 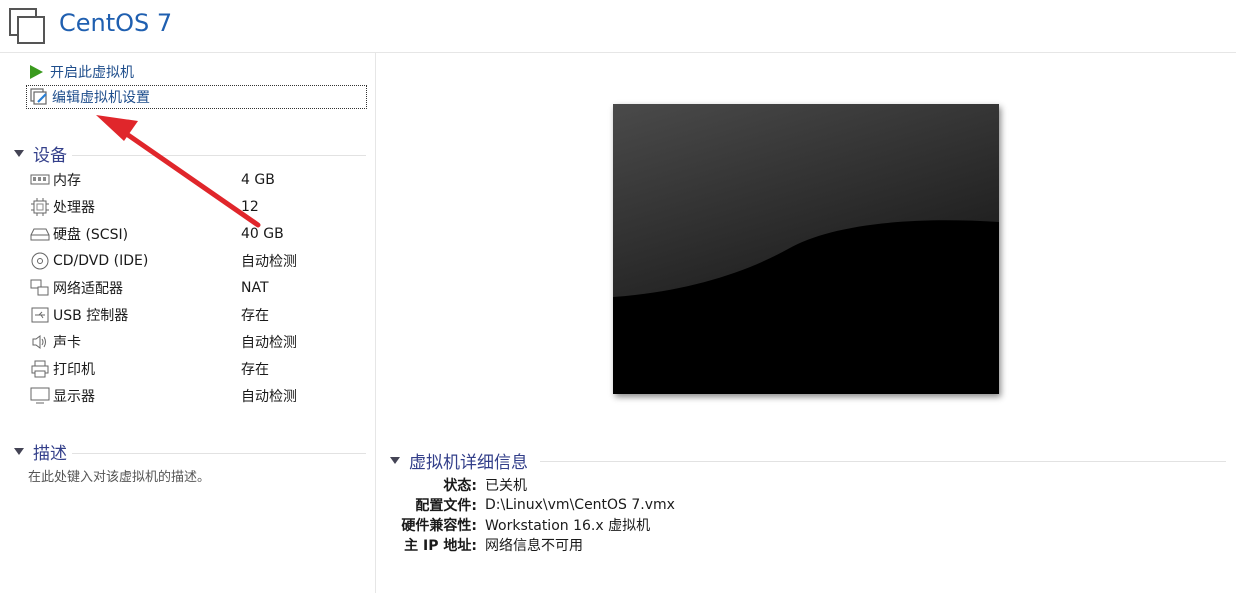 What do you see at coordinates (258, 180) in the screenshot?
I see `device-value: 4 GB` at bounding box center [258, 180].